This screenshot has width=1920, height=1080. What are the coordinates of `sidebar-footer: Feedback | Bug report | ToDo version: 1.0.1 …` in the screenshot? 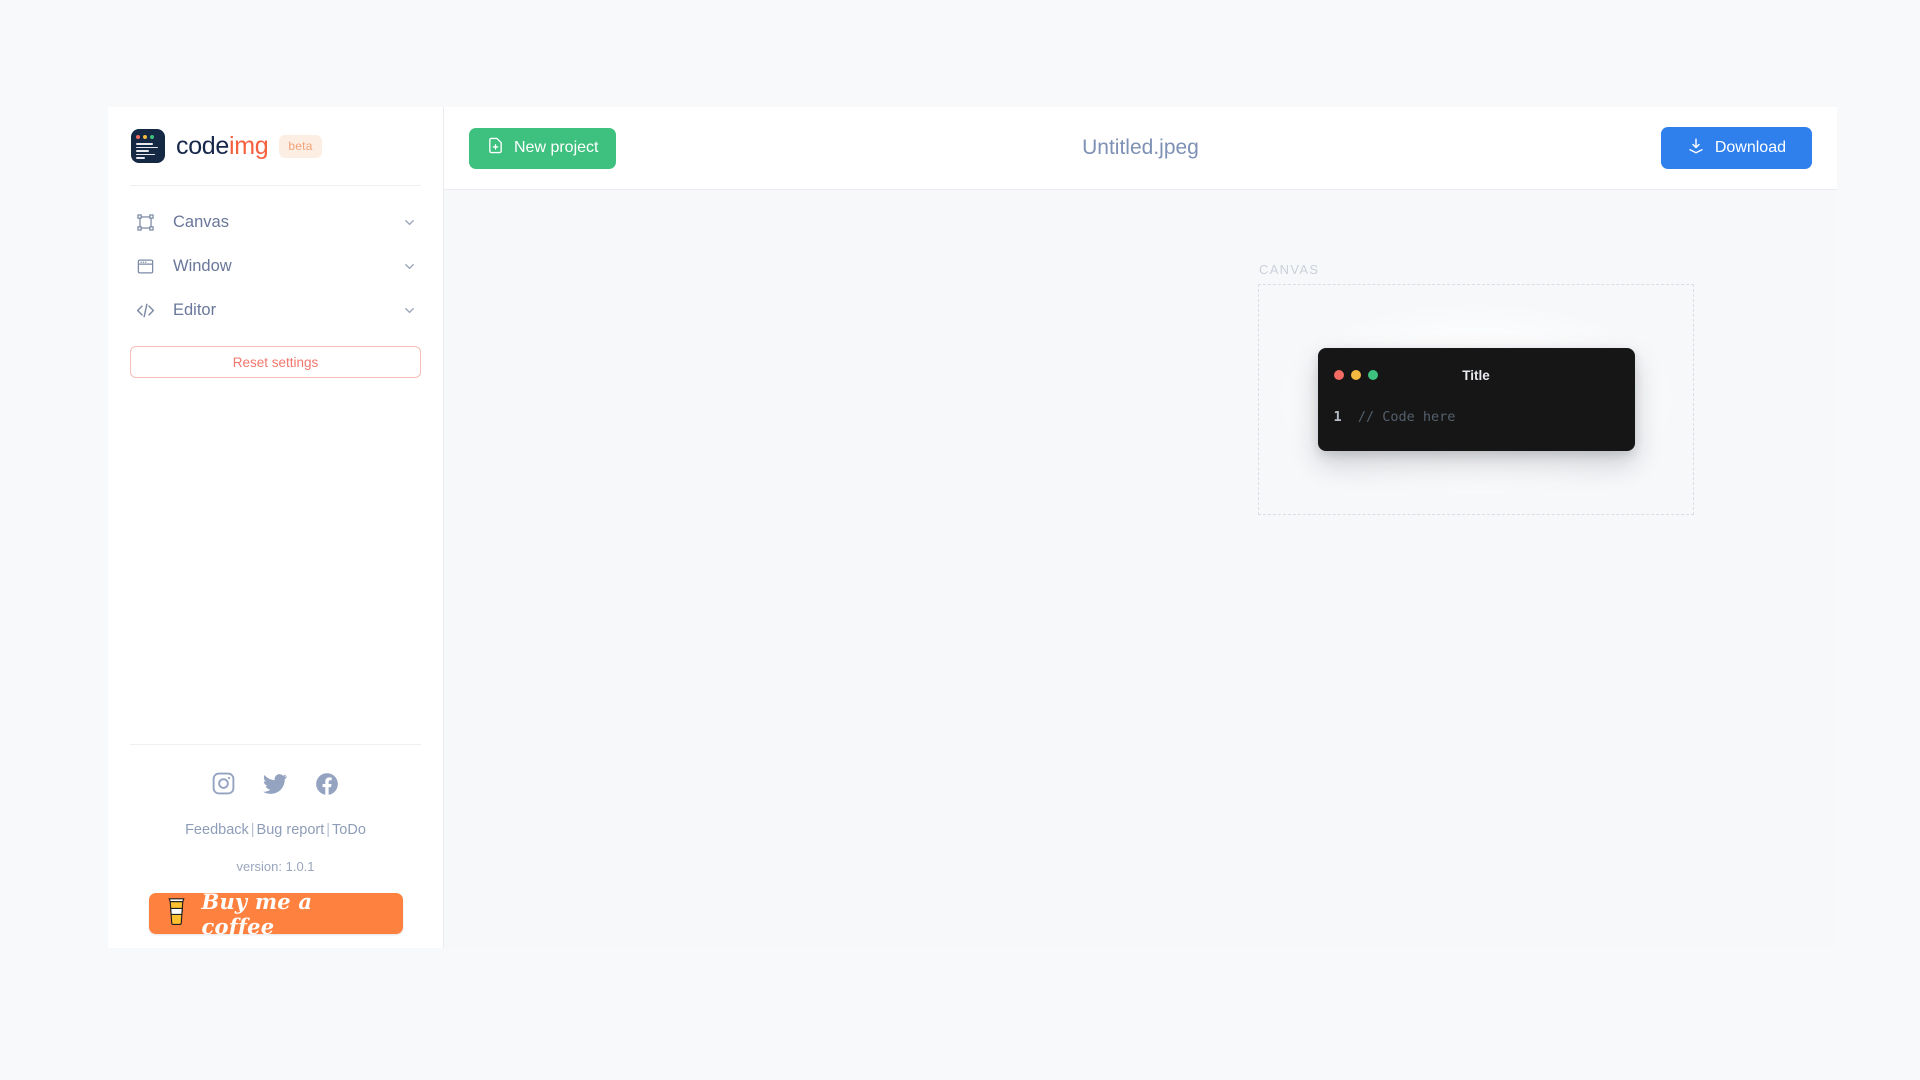 It's located at (275, 846).